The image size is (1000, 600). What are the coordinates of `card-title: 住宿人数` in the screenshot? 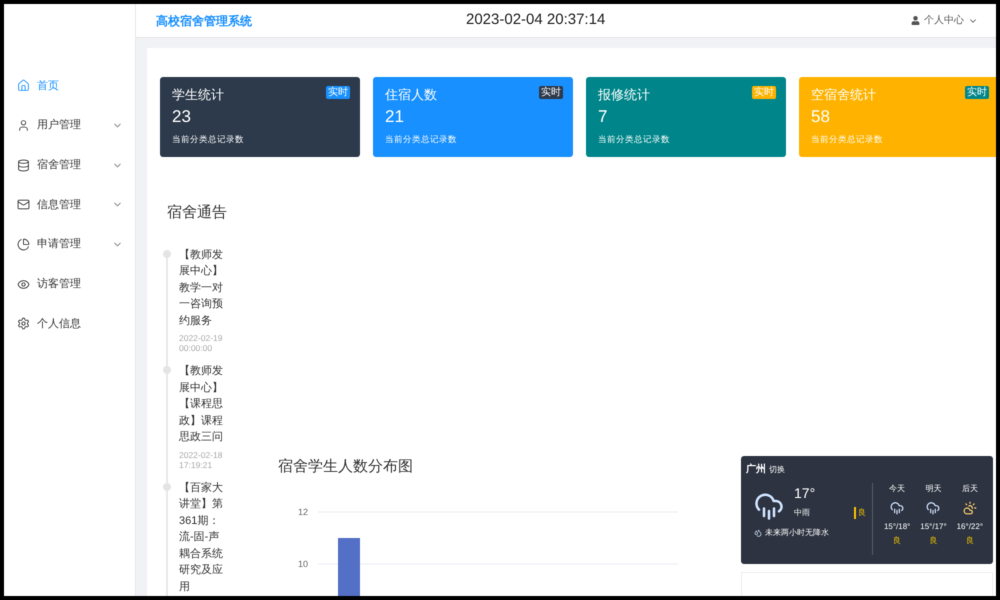 It's located at (411, 95).